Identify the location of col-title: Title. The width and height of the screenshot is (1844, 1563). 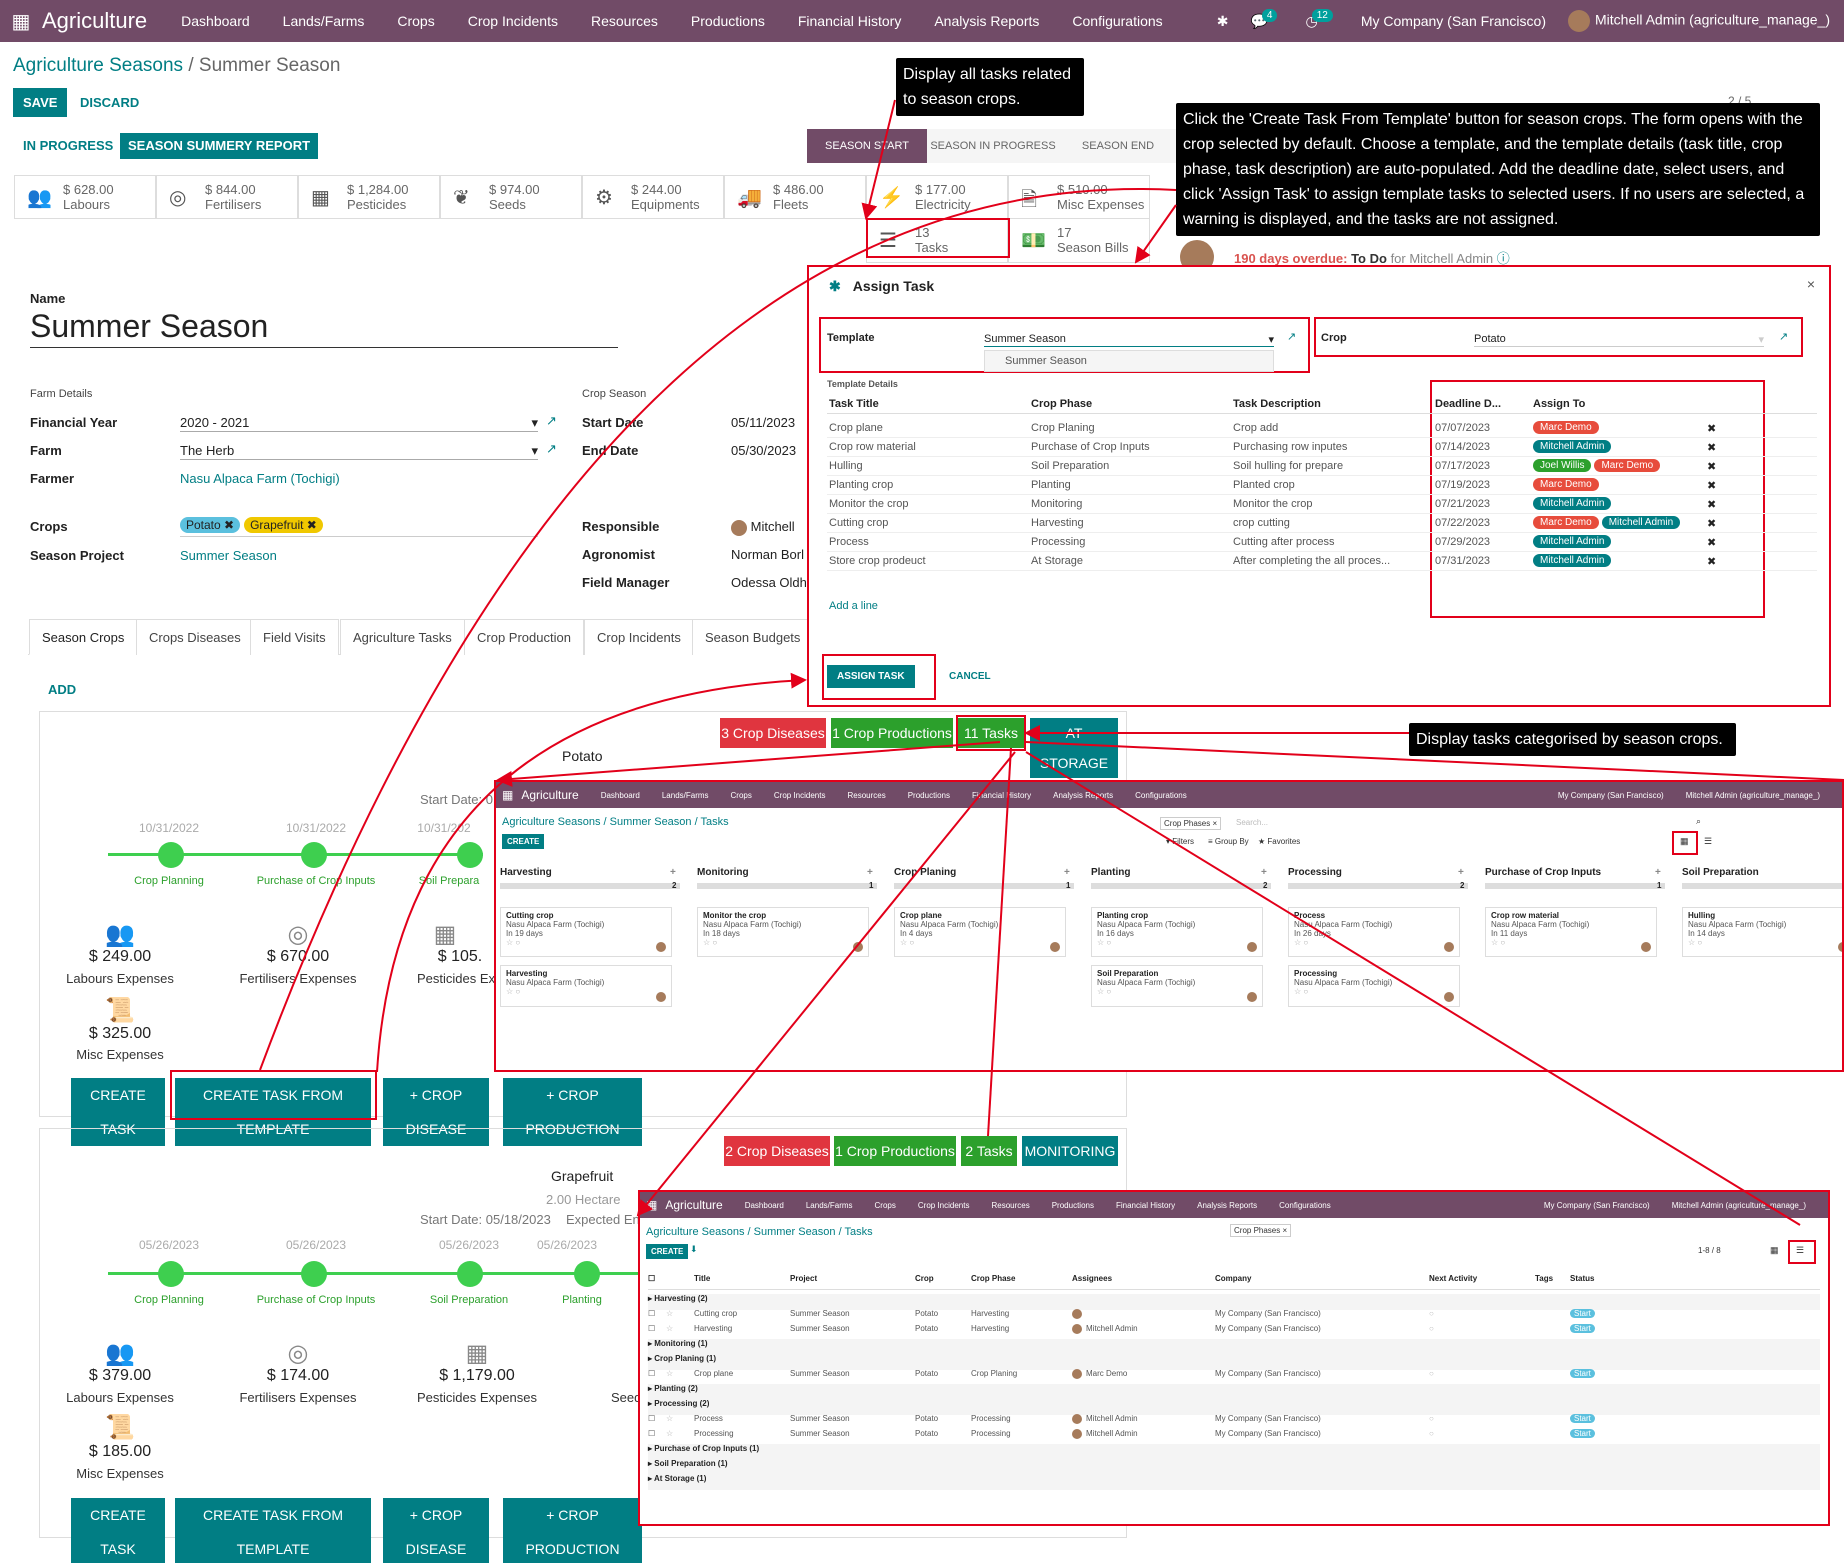
(702, 1278).